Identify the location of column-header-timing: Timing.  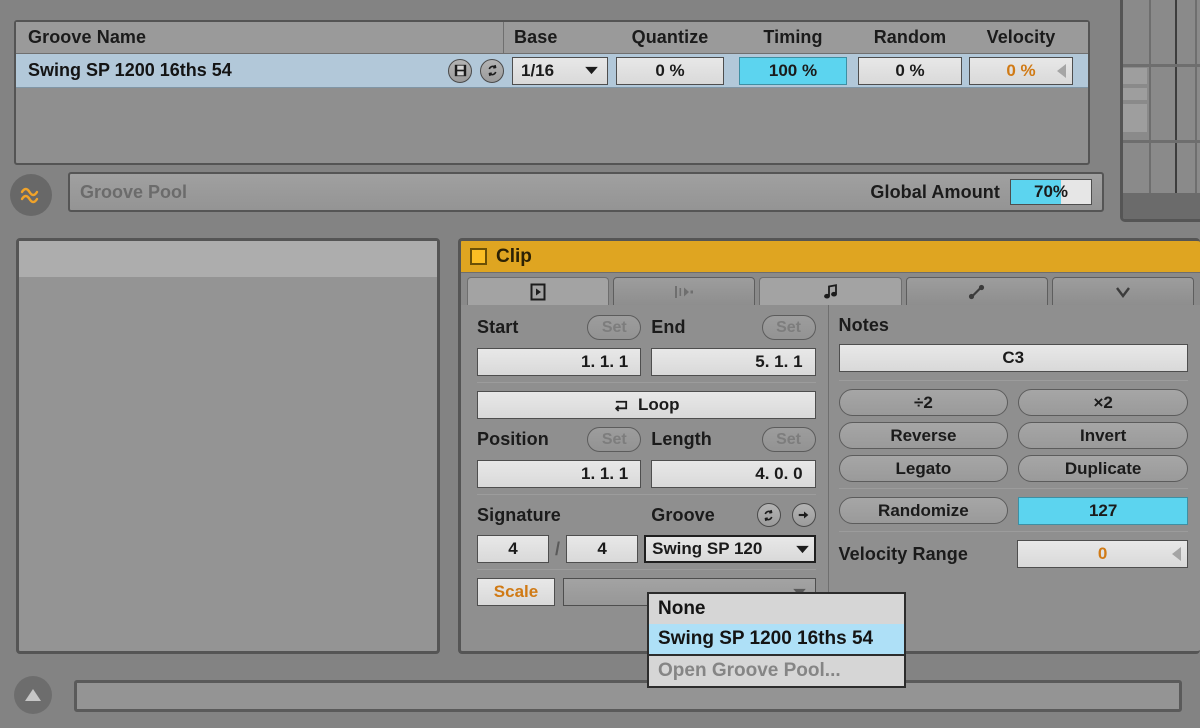
(793, 38).